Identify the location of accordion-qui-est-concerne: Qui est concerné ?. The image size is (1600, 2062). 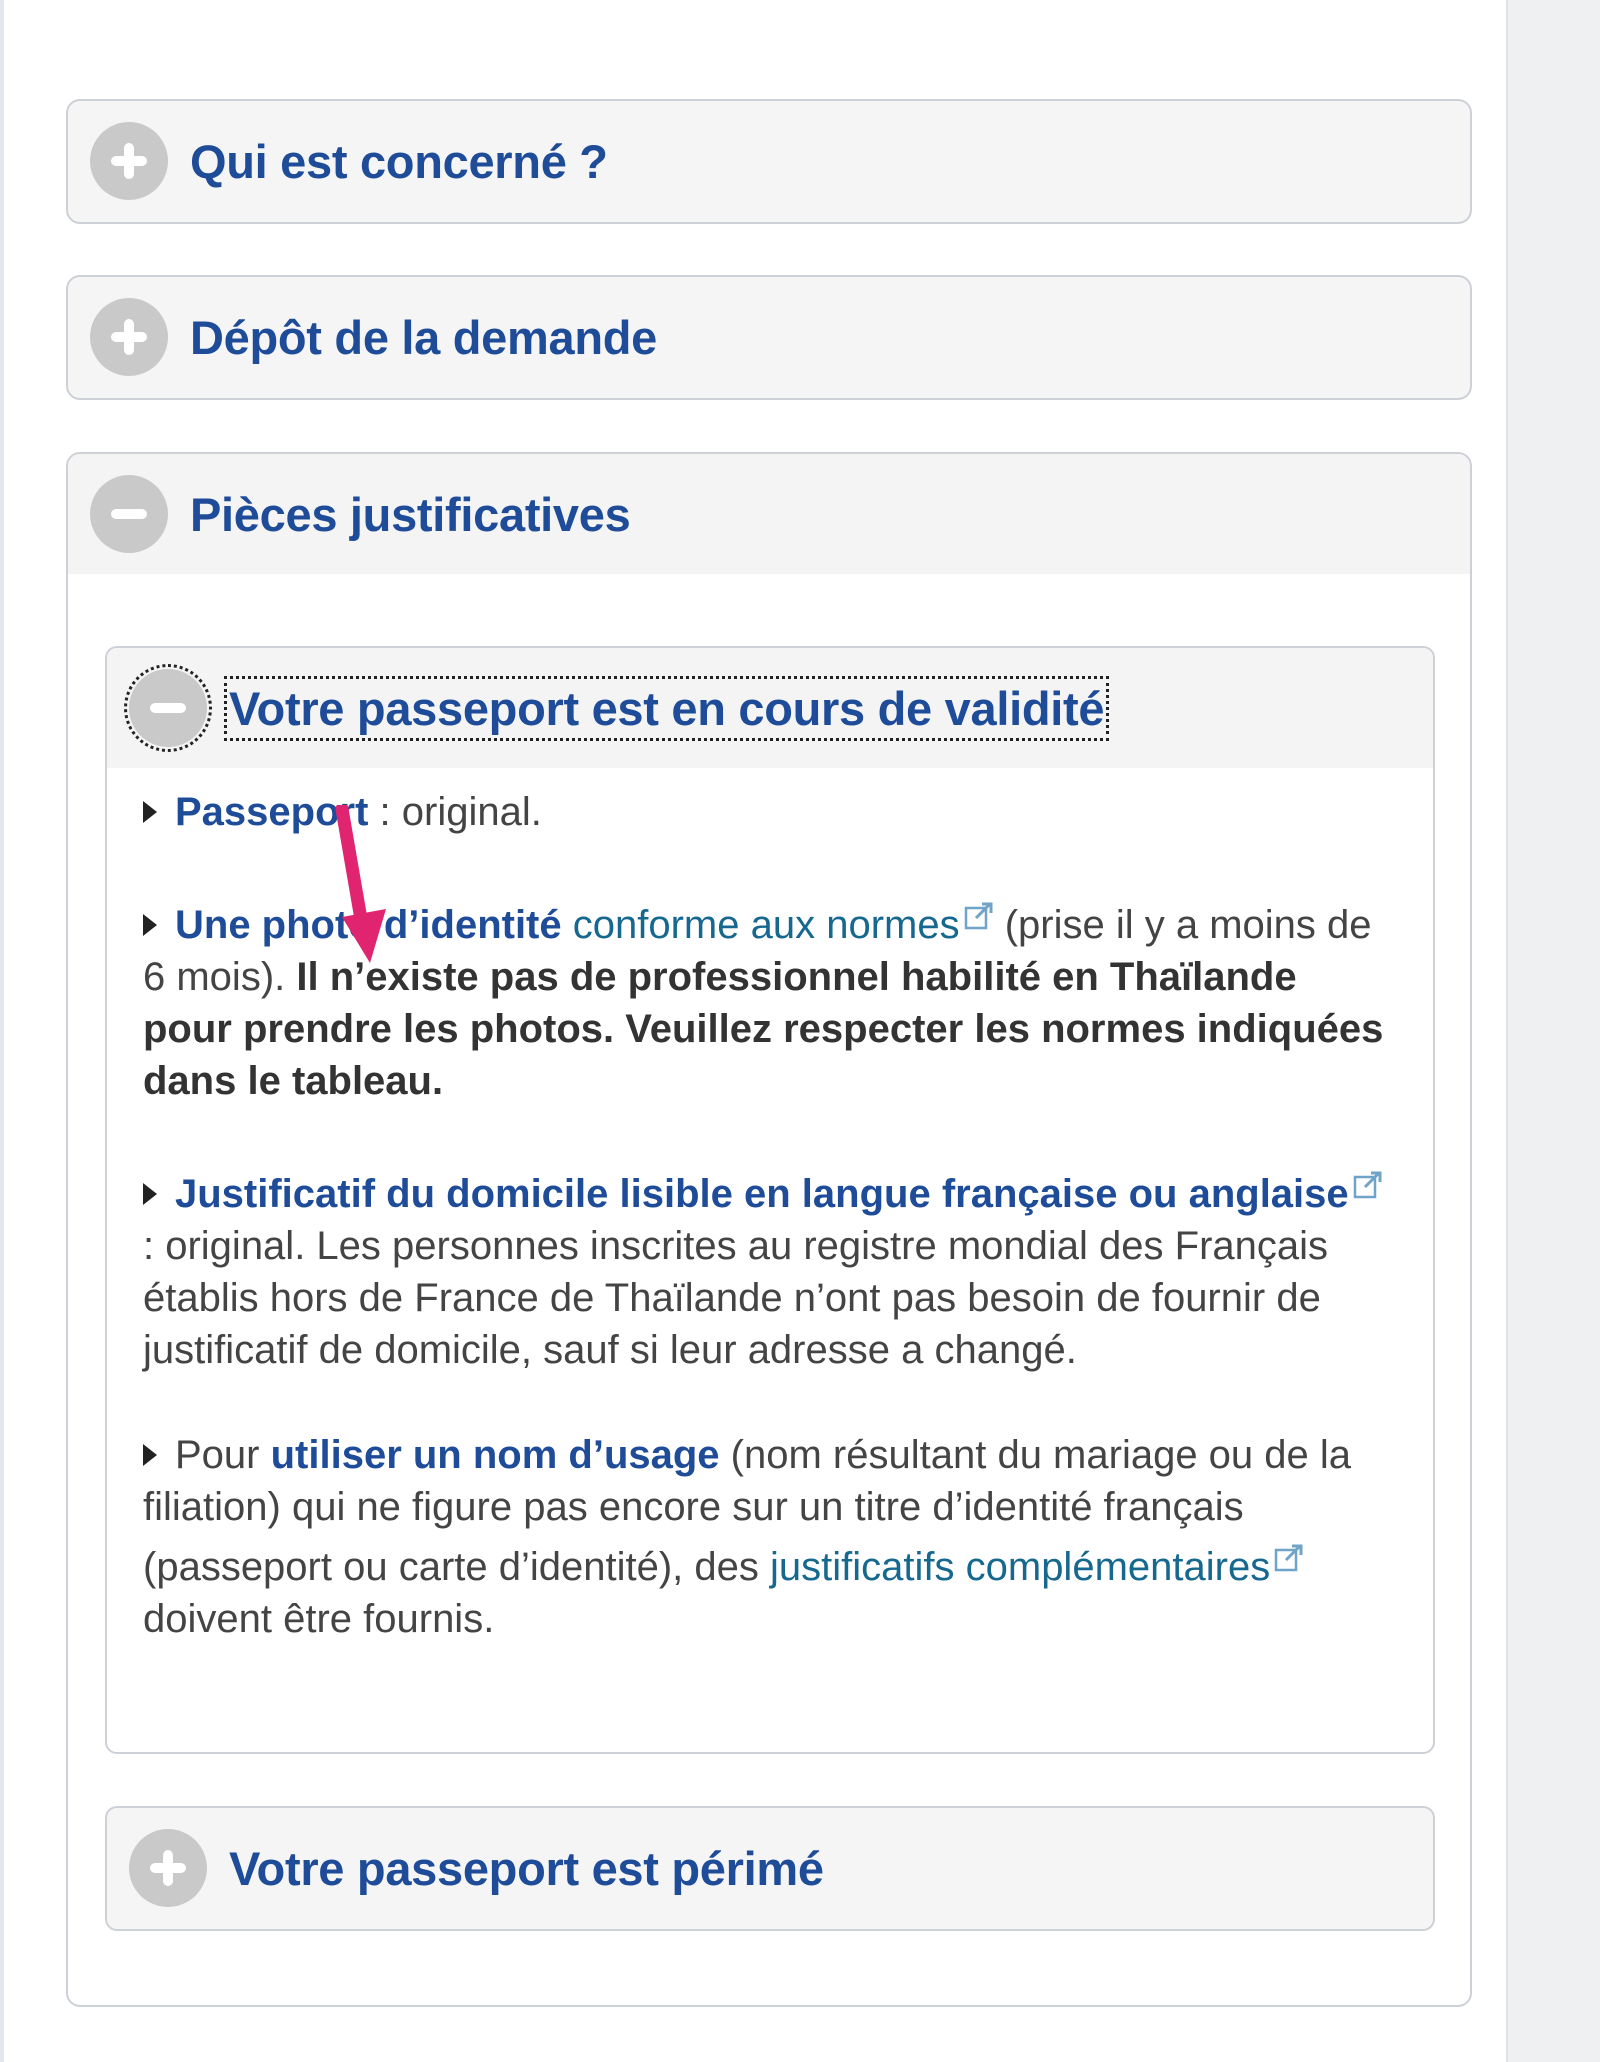
(769, 161).